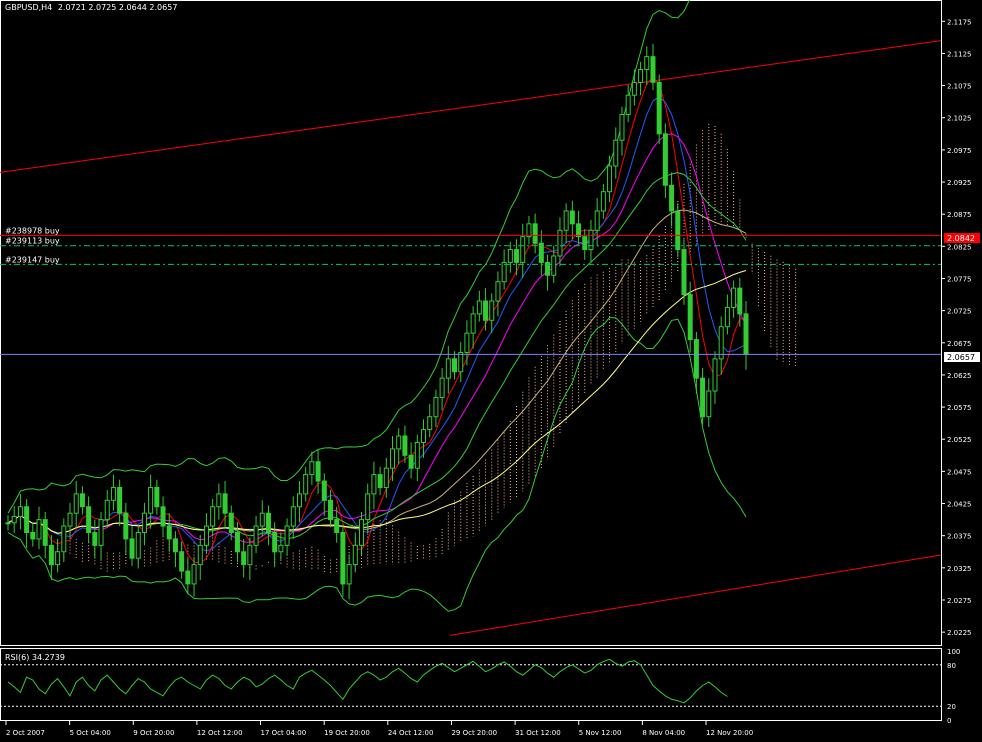 The height and width of the screenshot is (742, 982). I want to click on y-tick-label: 2.0575, so click(959, 408).